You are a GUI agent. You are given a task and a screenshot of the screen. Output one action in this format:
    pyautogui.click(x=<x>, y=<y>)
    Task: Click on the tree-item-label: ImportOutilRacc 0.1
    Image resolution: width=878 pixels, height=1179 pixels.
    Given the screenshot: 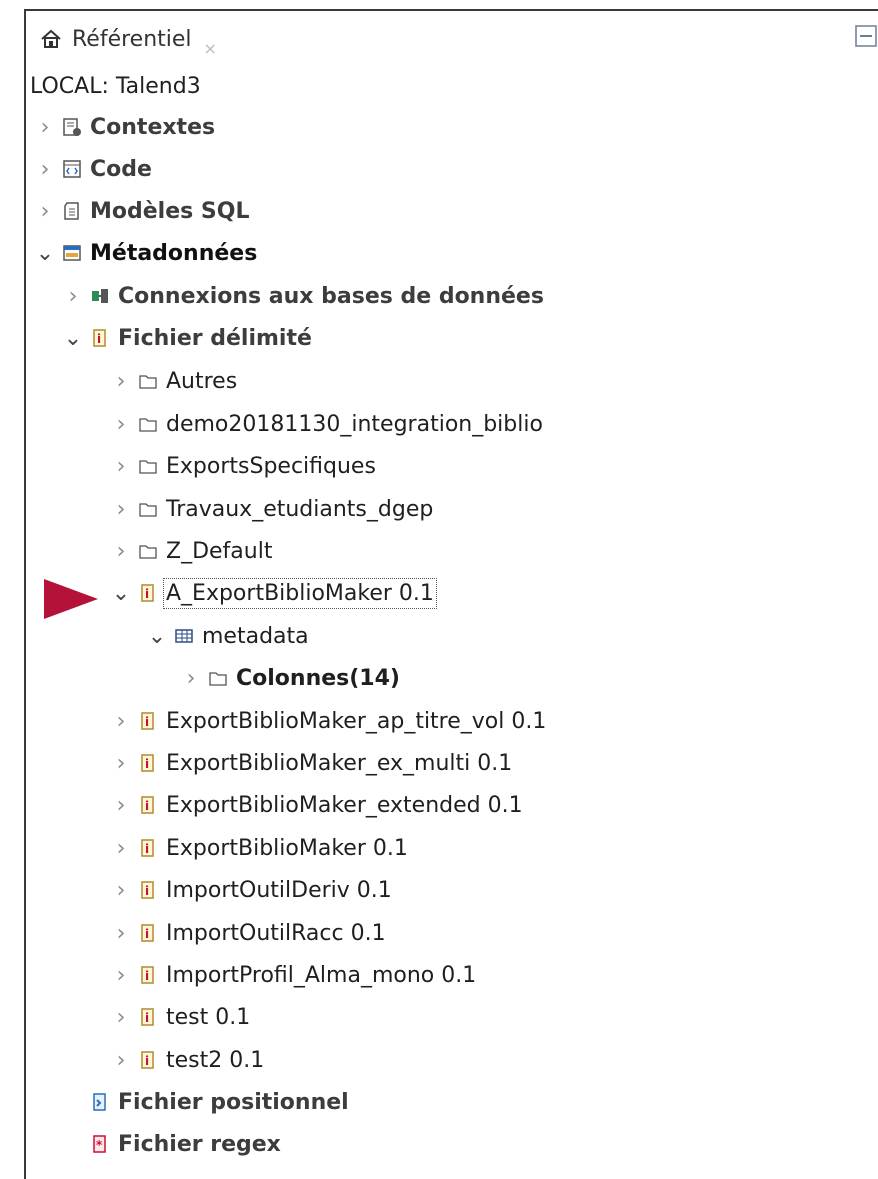 What is the action you would take?
    pyautogui.click(x=276, y=933)
    